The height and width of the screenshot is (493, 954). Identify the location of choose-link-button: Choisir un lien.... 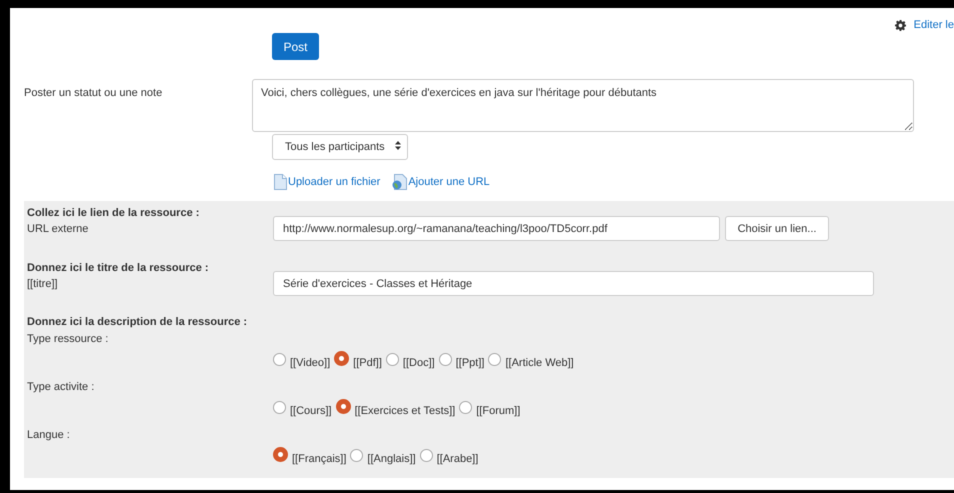
(777, 228).